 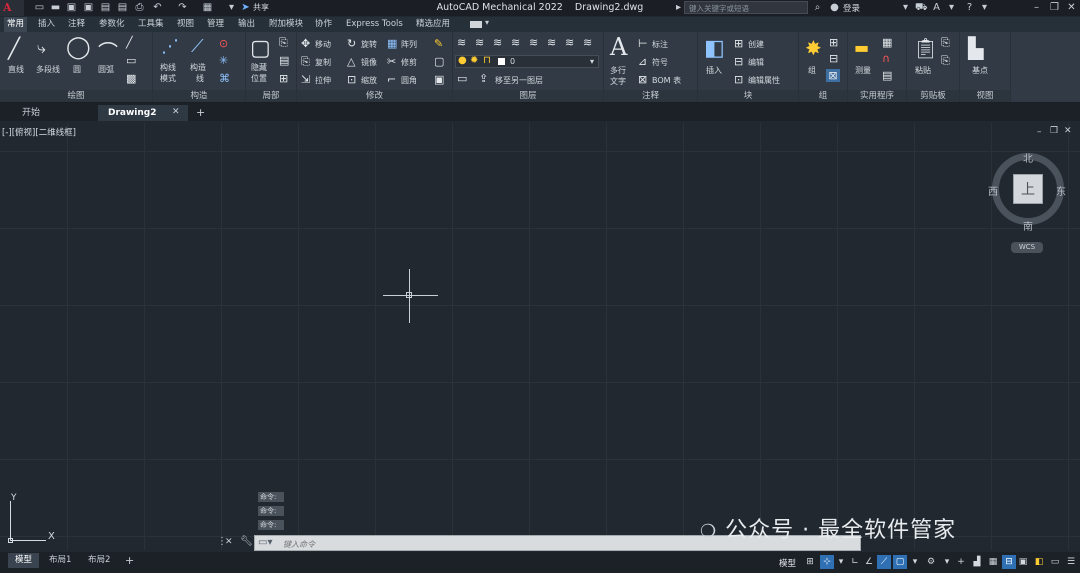 I want to click on copy-button: 复制, so click(x=323, y=62).